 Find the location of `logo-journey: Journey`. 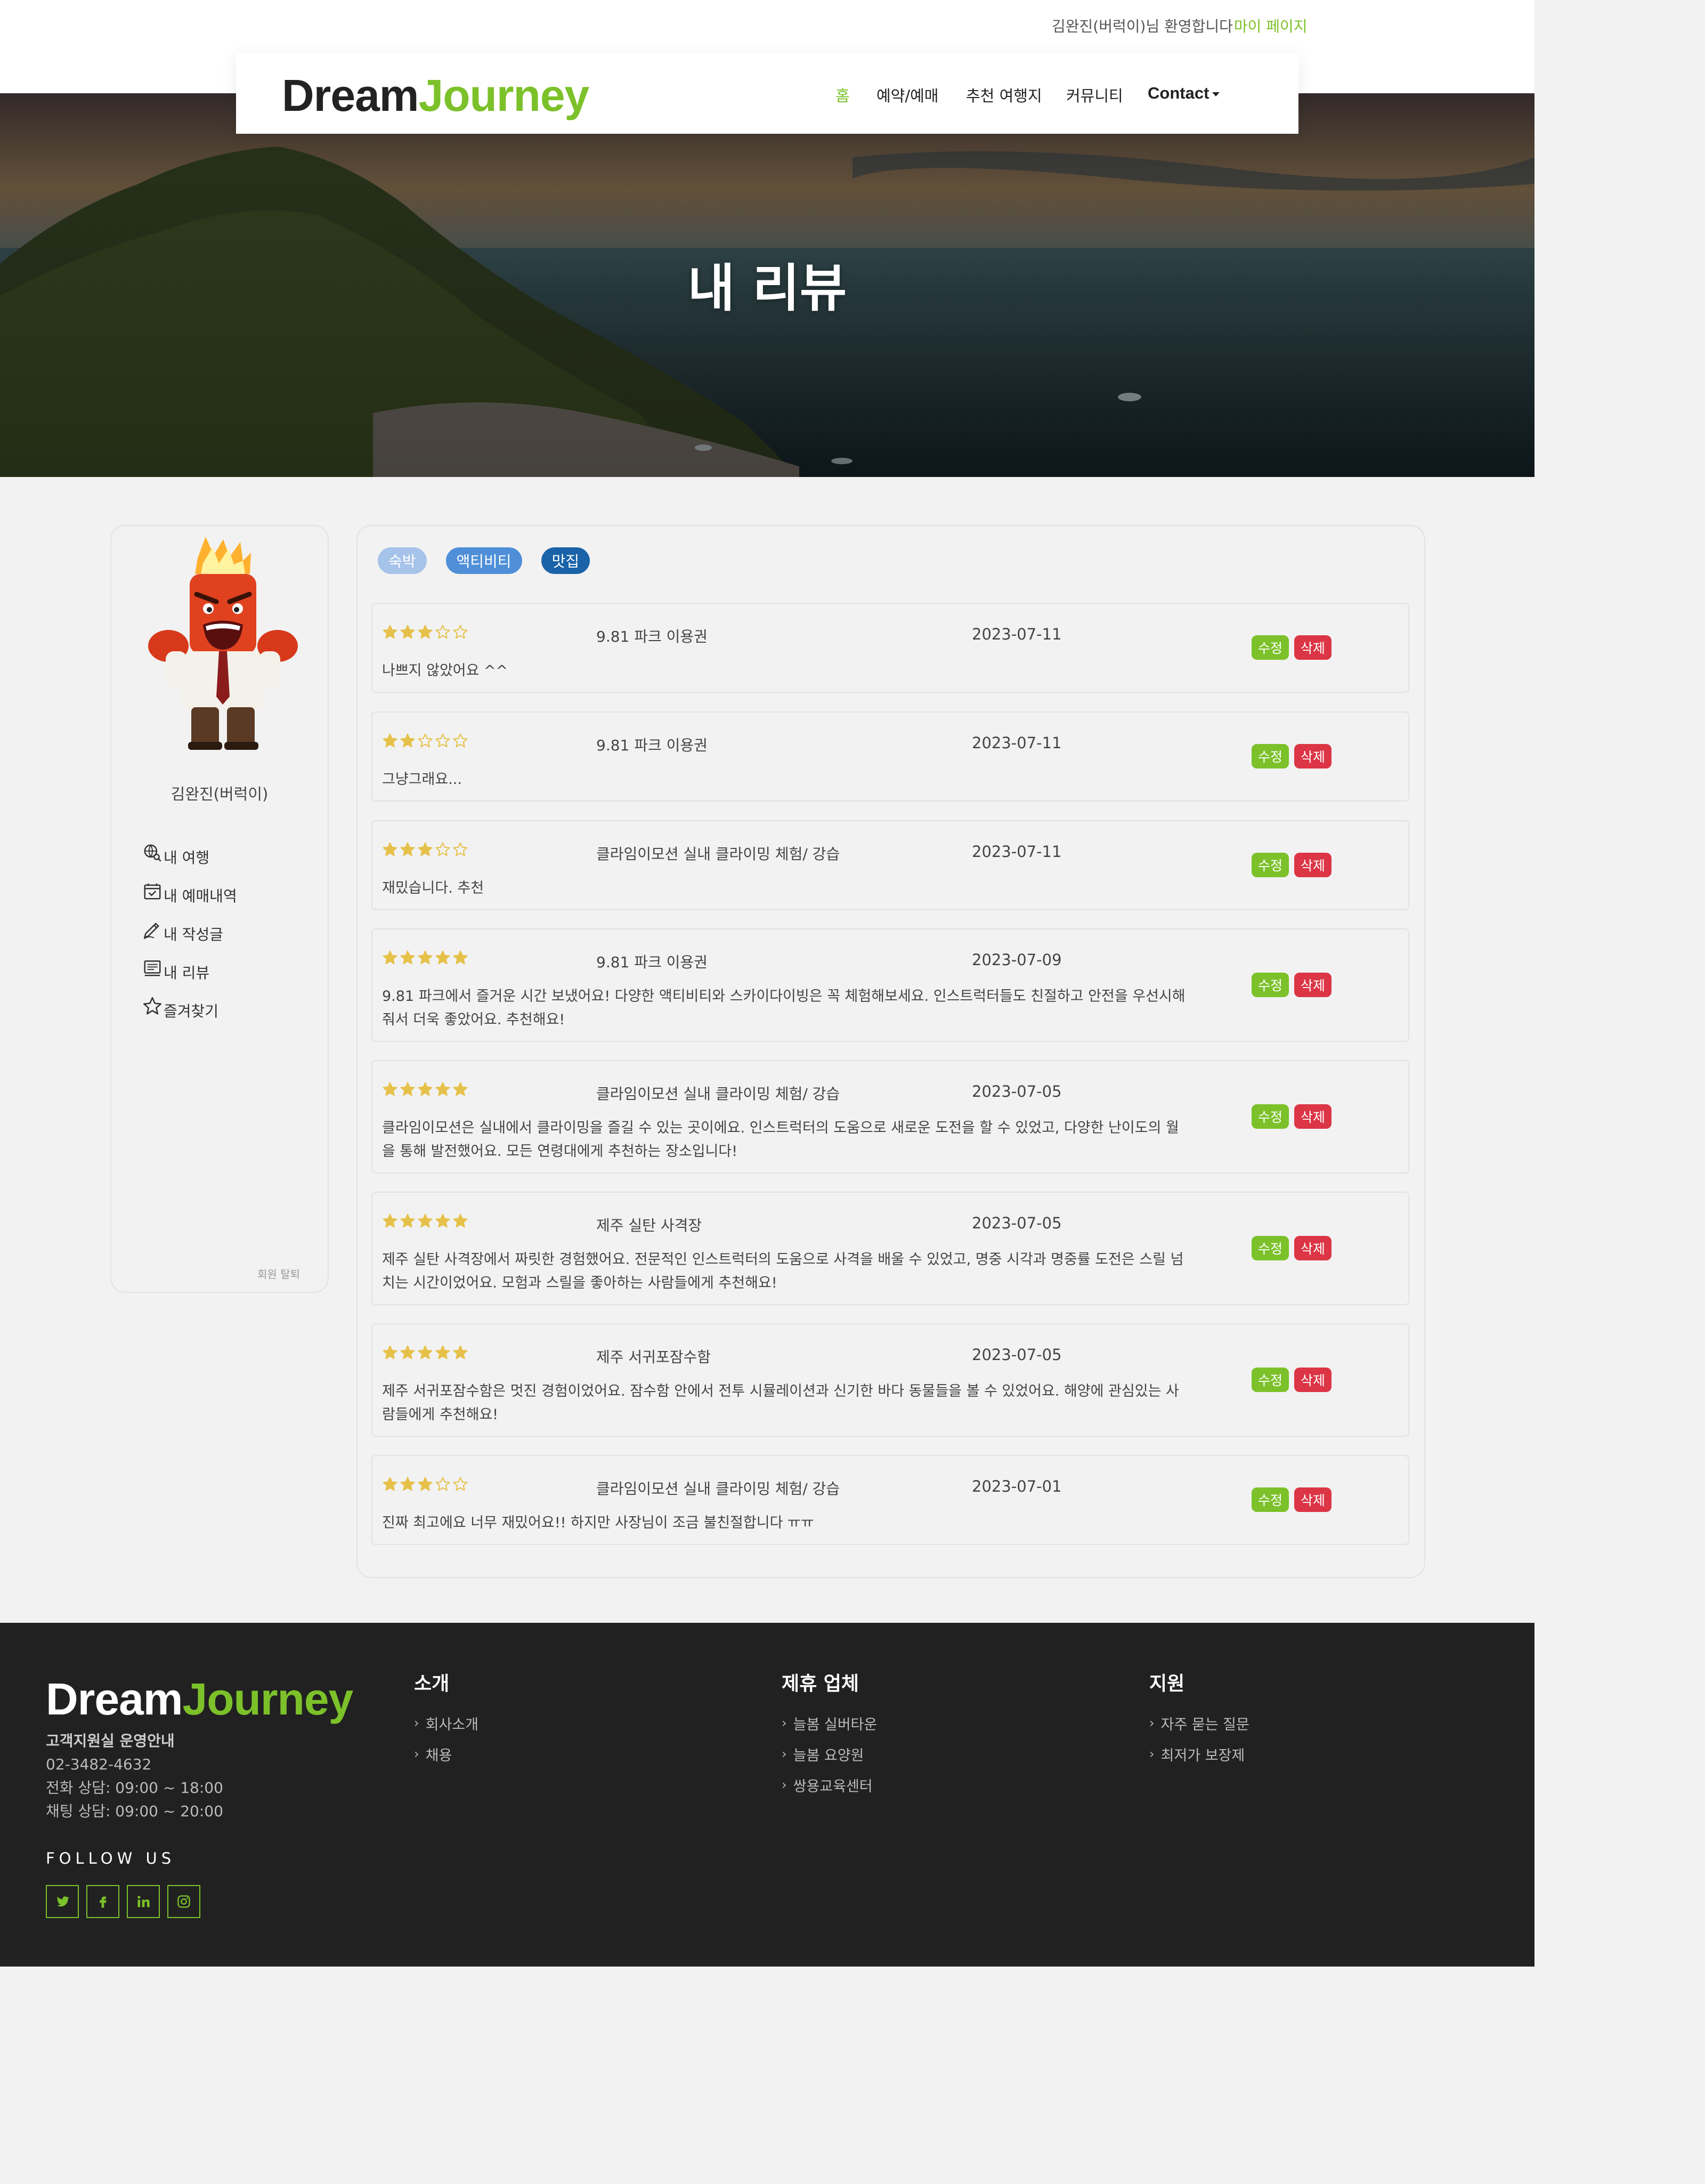

logo-journey: Journey is located at coordinates (503, 95).